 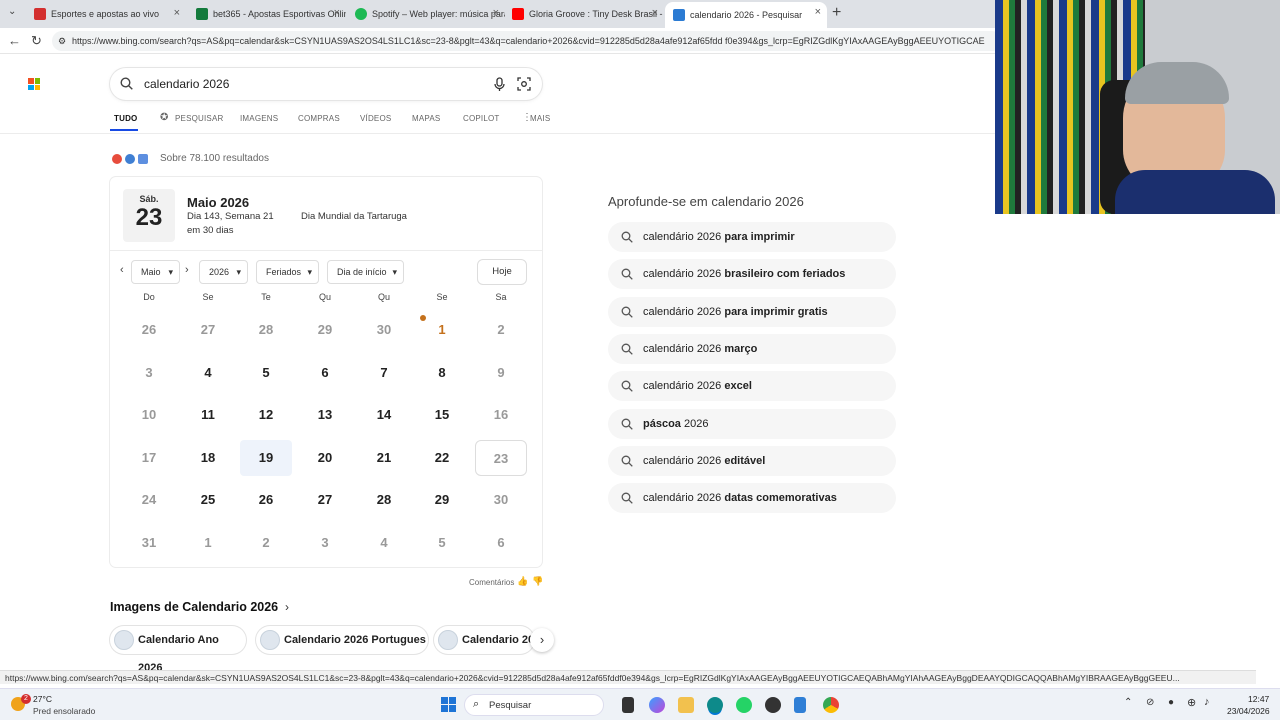 What do you see at coordinates (36, 41) in the screenshot?
I see `reload-icon: ↻` at bounding box center [36, 41].